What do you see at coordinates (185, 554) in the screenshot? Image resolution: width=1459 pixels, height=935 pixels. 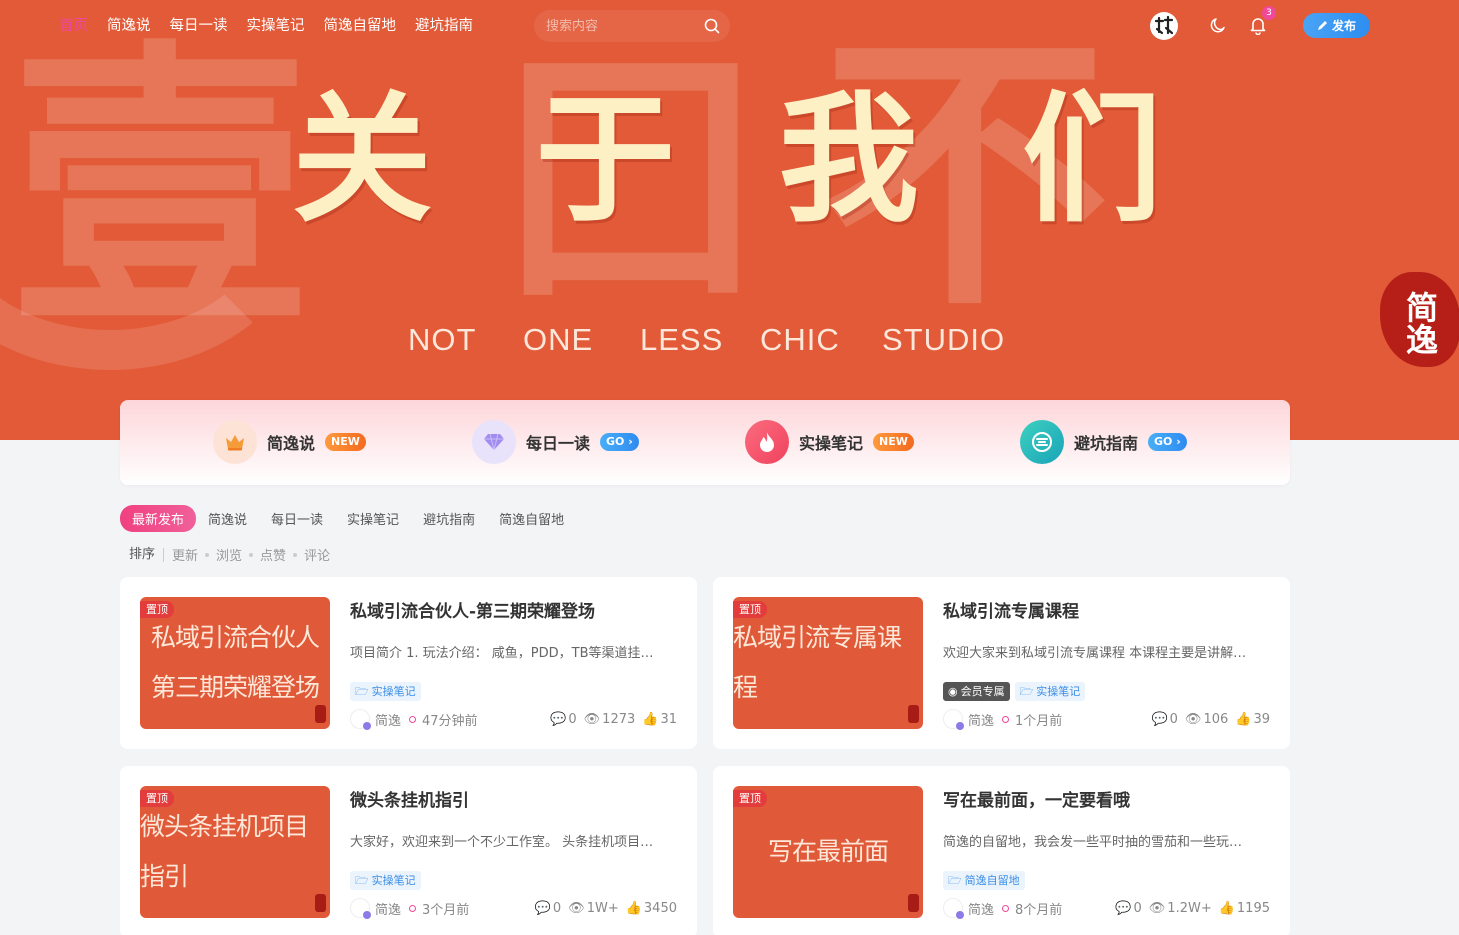 I see `sort-option-updated: 更新` at bounding box center [185, 554].